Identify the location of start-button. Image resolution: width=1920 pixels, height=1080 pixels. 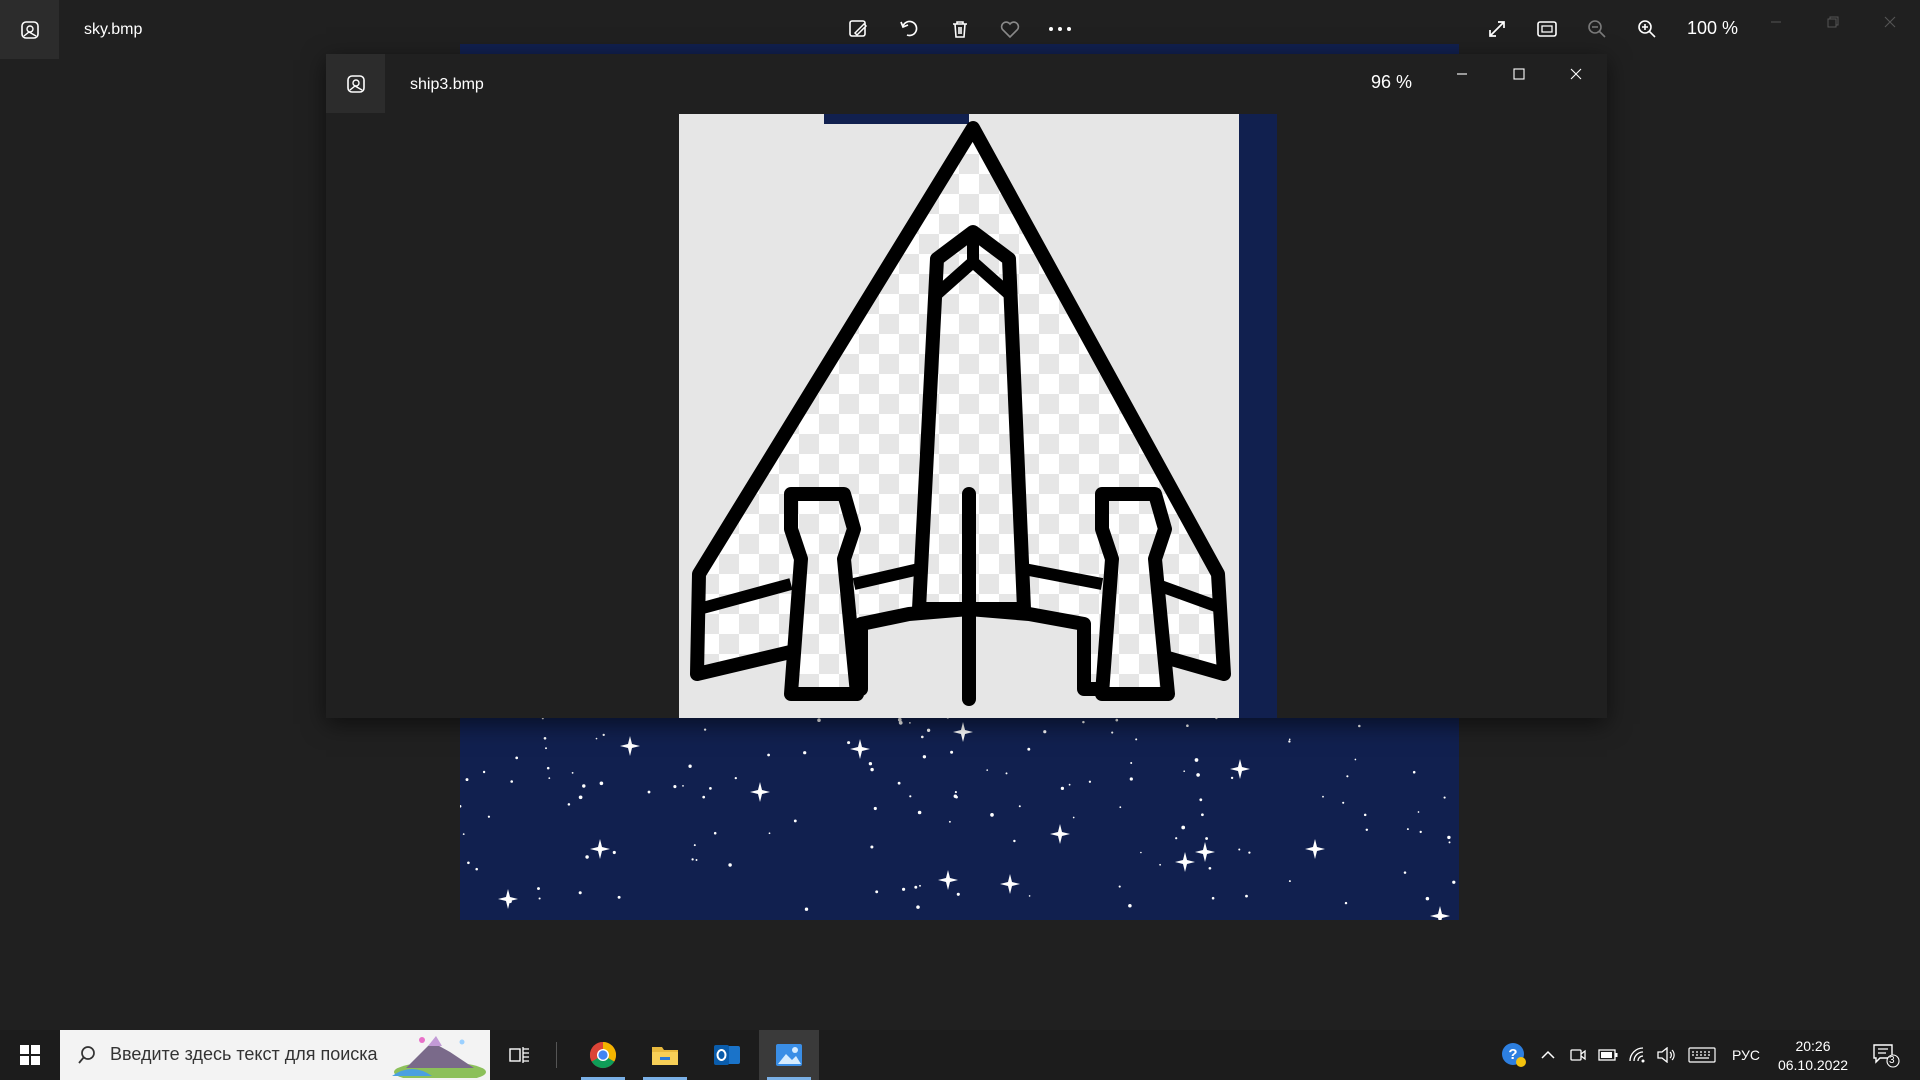
(30, 1055).